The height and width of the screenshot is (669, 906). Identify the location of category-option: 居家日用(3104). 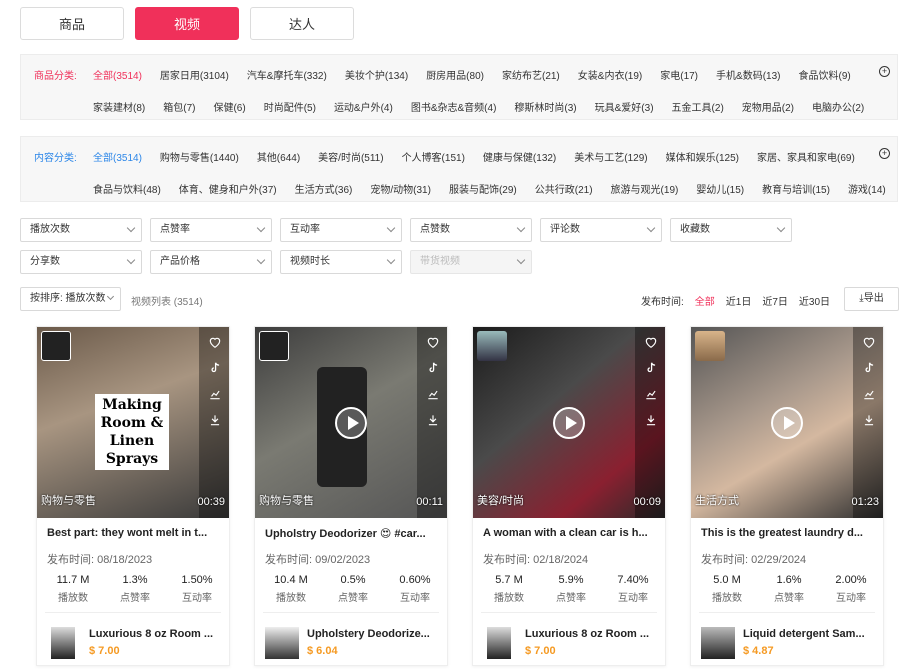
(194, 74).